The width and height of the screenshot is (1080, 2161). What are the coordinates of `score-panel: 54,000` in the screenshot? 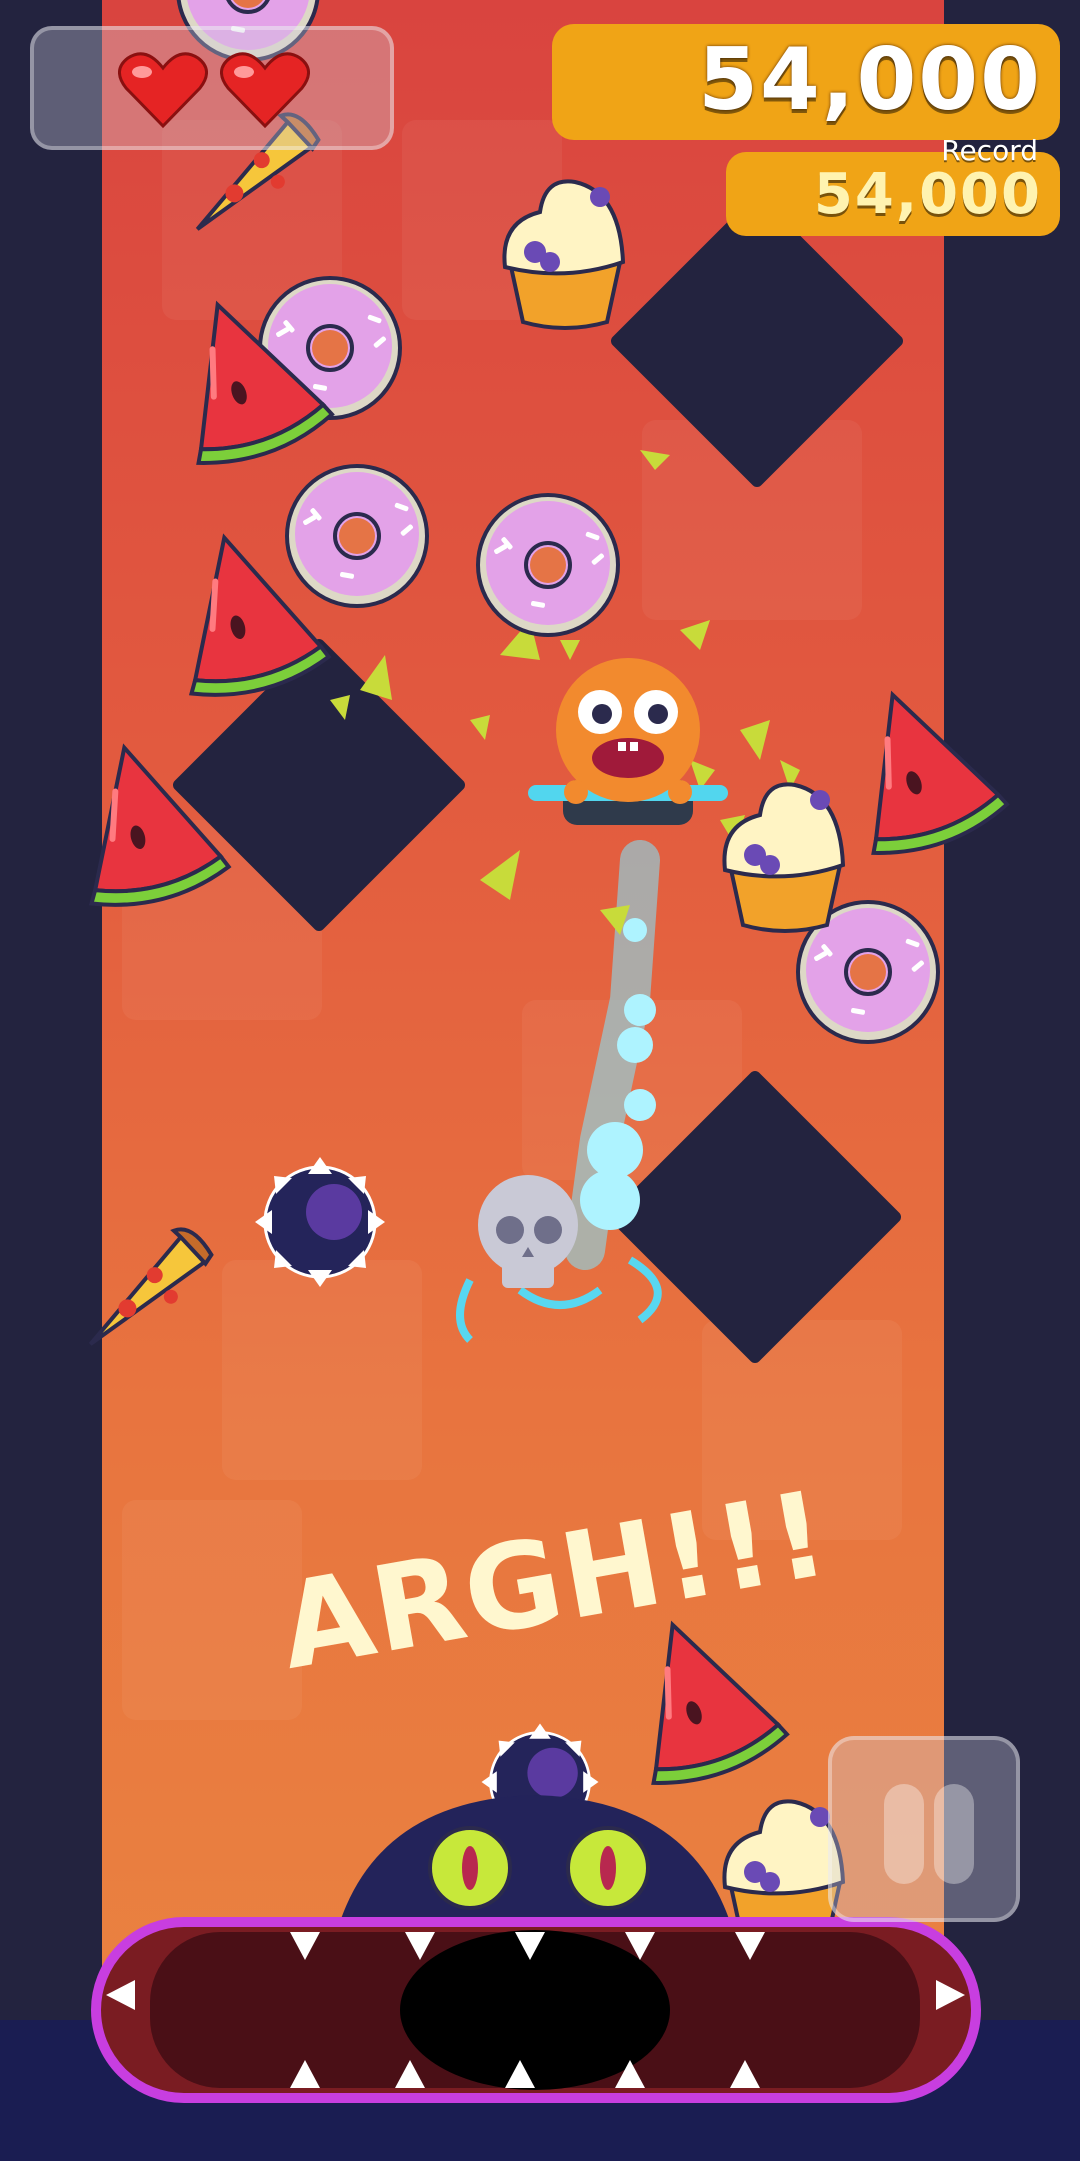 It's located at (806, 82).